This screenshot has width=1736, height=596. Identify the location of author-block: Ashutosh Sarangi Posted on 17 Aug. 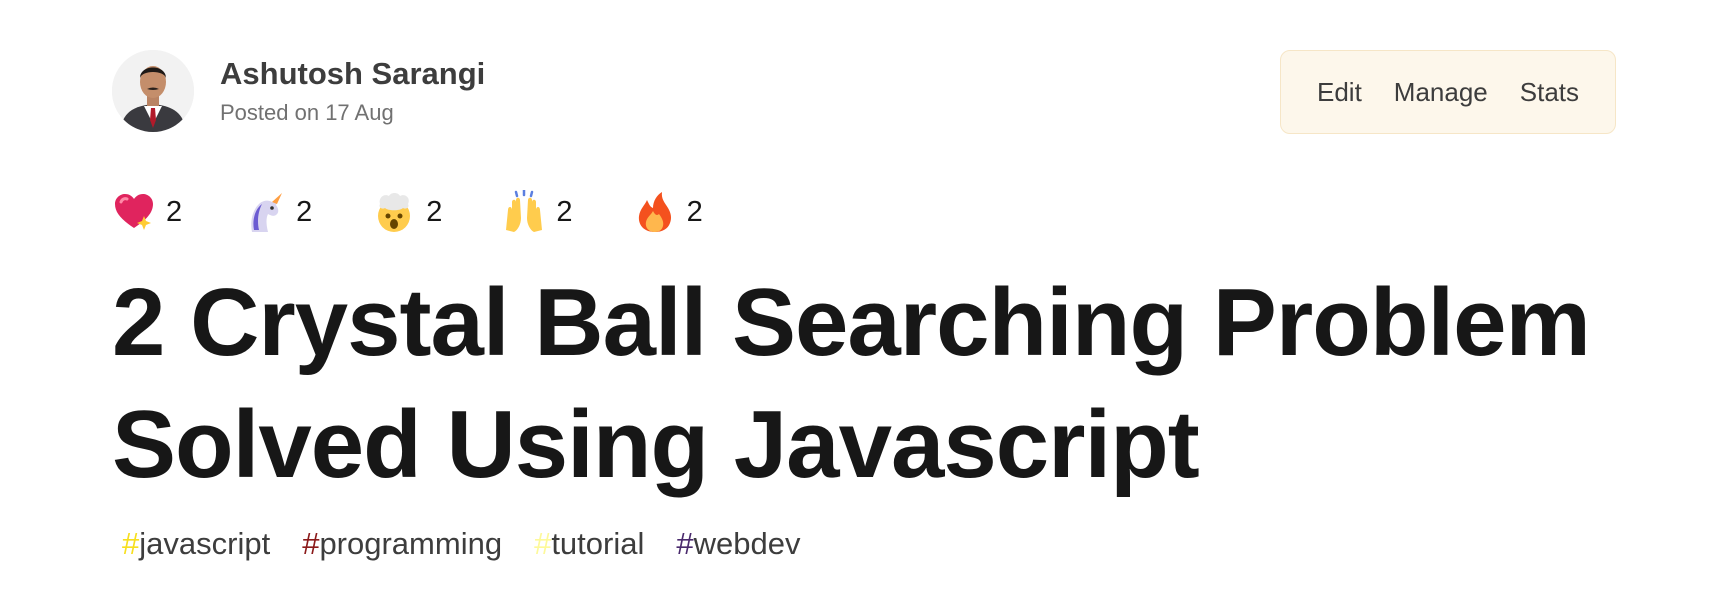
(298, 91).